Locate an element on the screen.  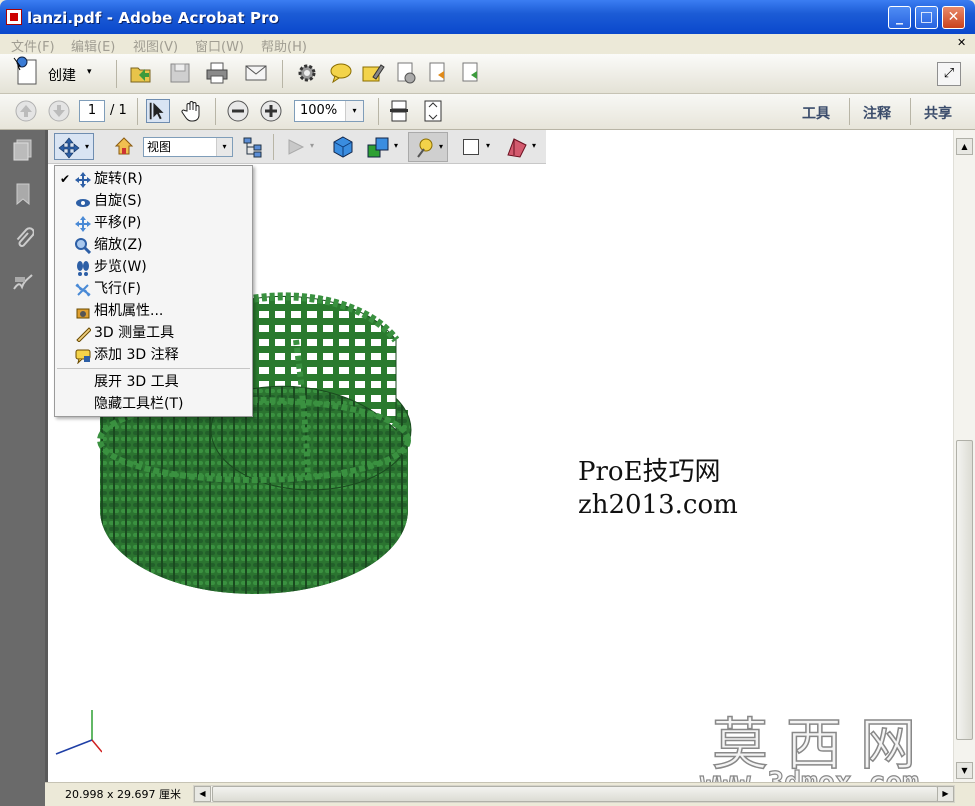
zoom-icon is located at coordinates (83, 246).